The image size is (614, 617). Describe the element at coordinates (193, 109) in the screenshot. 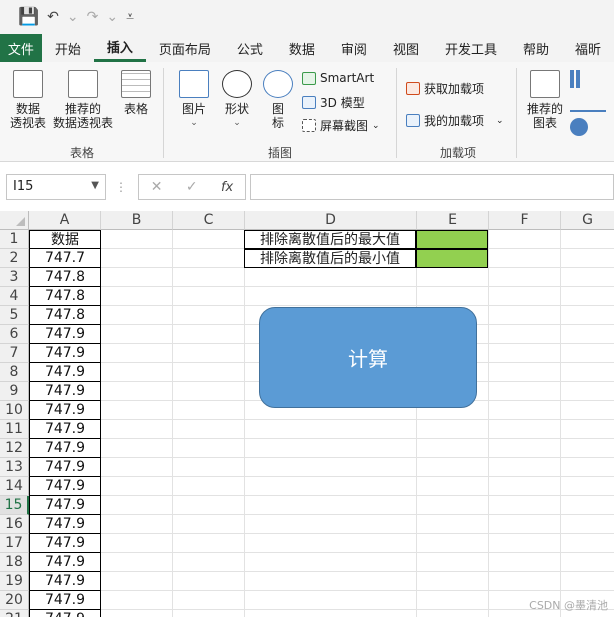

I see `pictures-label: 图片` at that location.